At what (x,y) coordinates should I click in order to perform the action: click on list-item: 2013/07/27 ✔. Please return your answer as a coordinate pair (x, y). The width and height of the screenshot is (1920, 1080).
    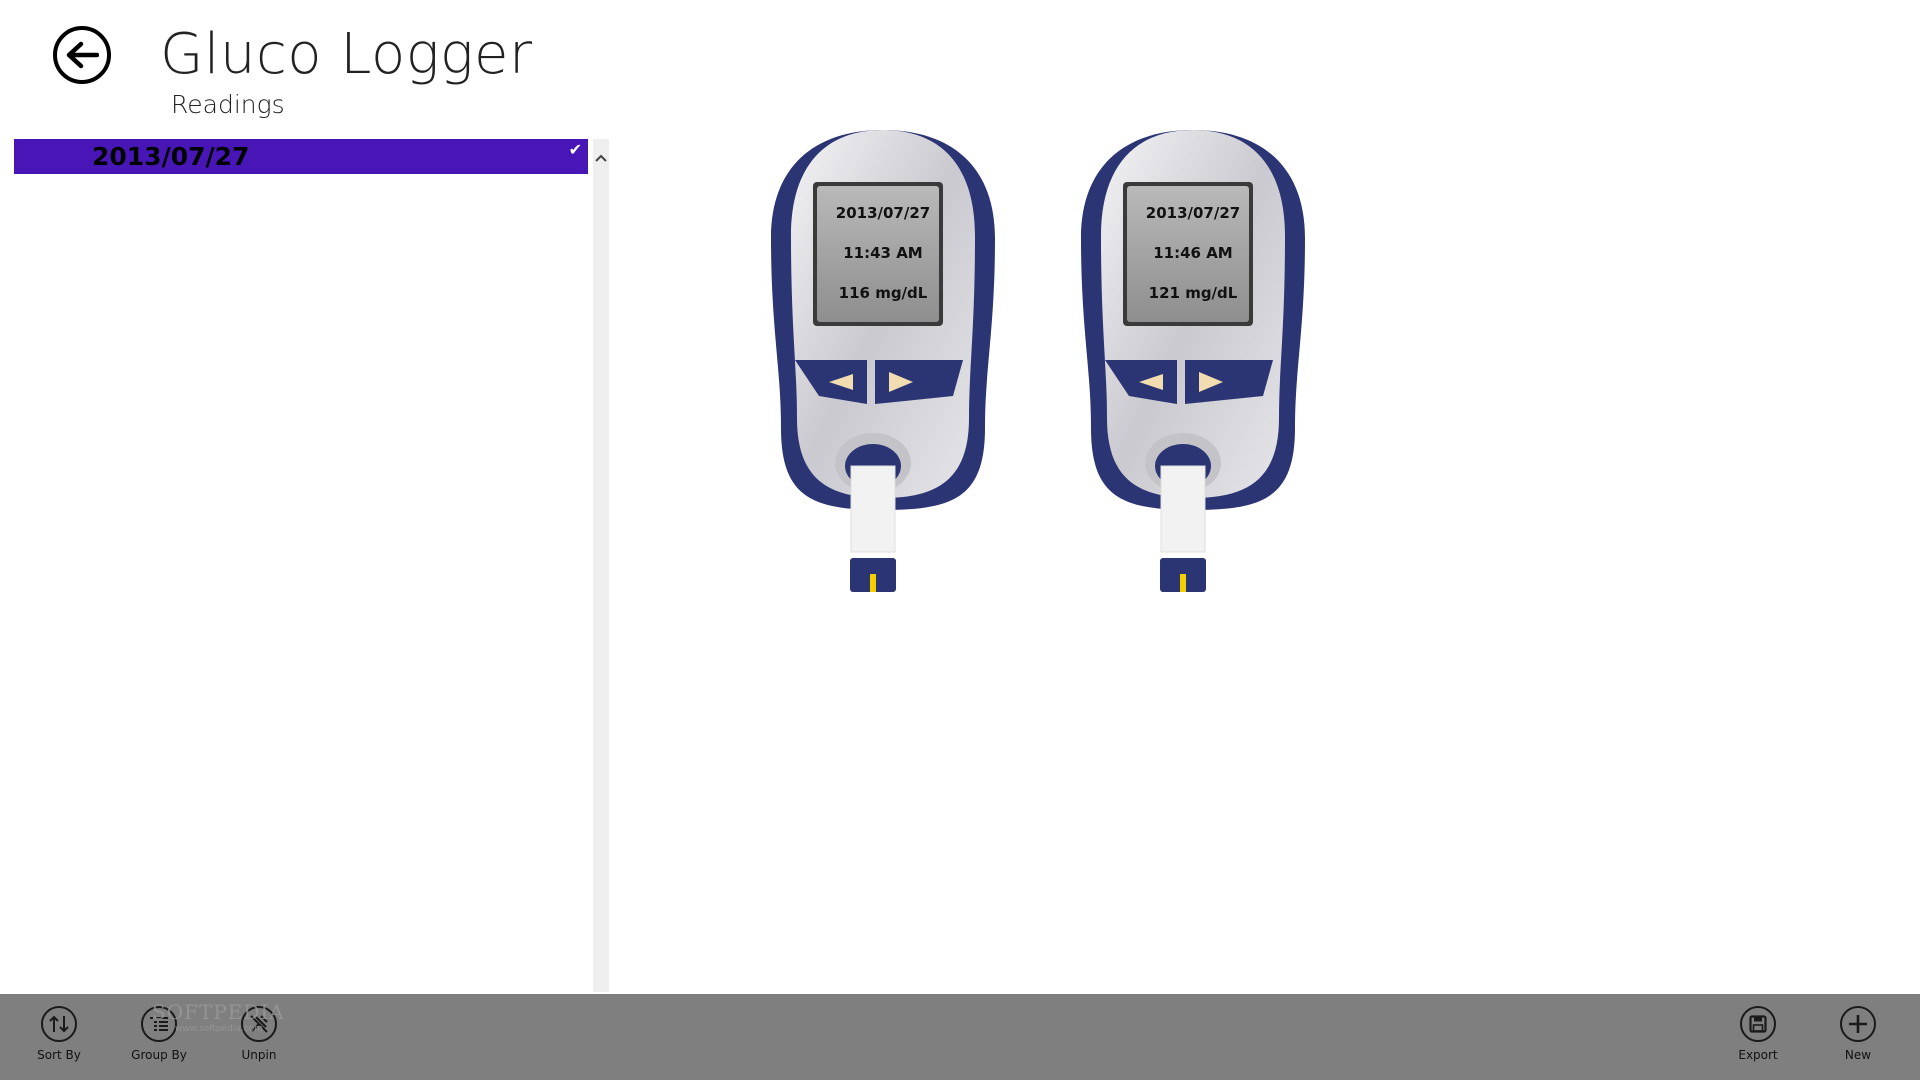
    Looking at the image, I should click on (301, 156).